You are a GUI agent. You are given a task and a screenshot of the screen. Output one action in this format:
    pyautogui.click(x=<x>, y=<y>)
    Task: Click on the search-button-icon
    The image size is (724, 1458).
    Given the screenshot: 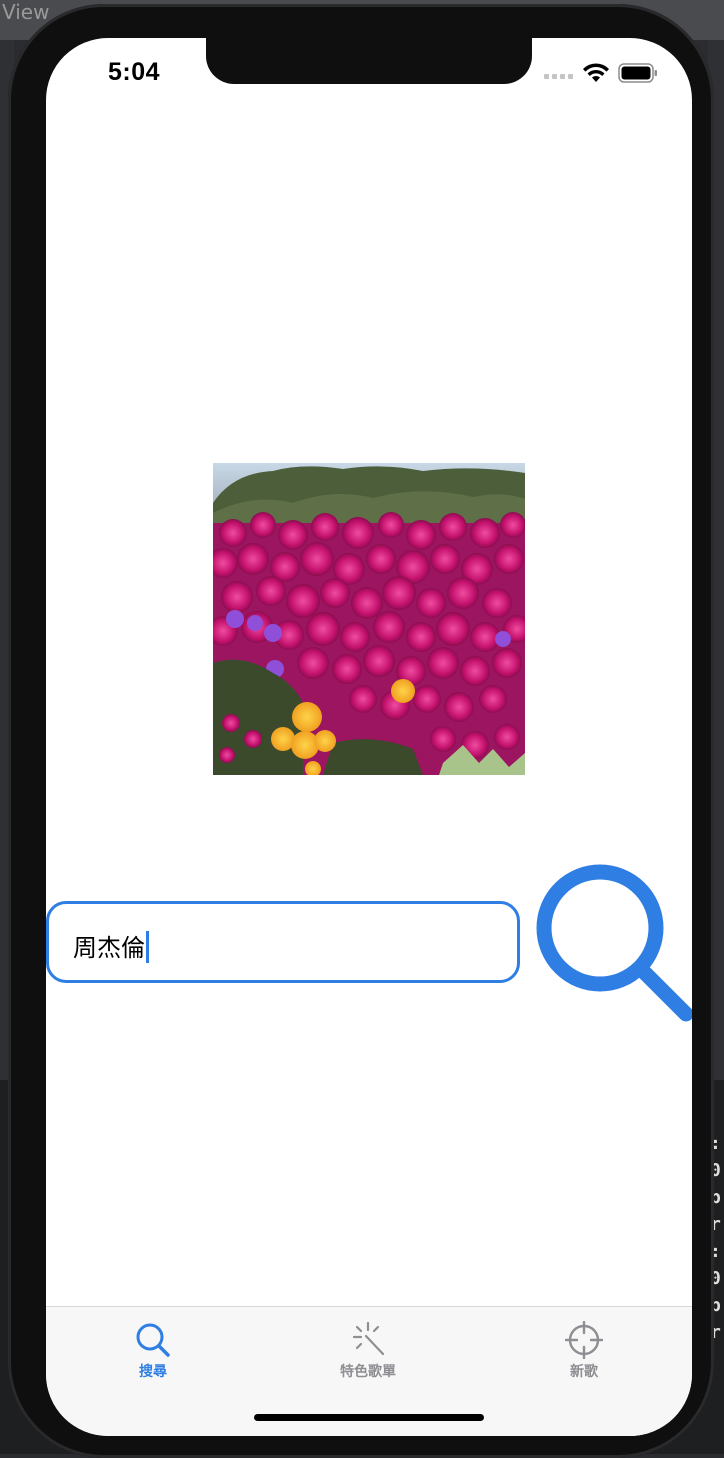 What is the action you would take?
    pyautogui.click(x=613, y=947)
    